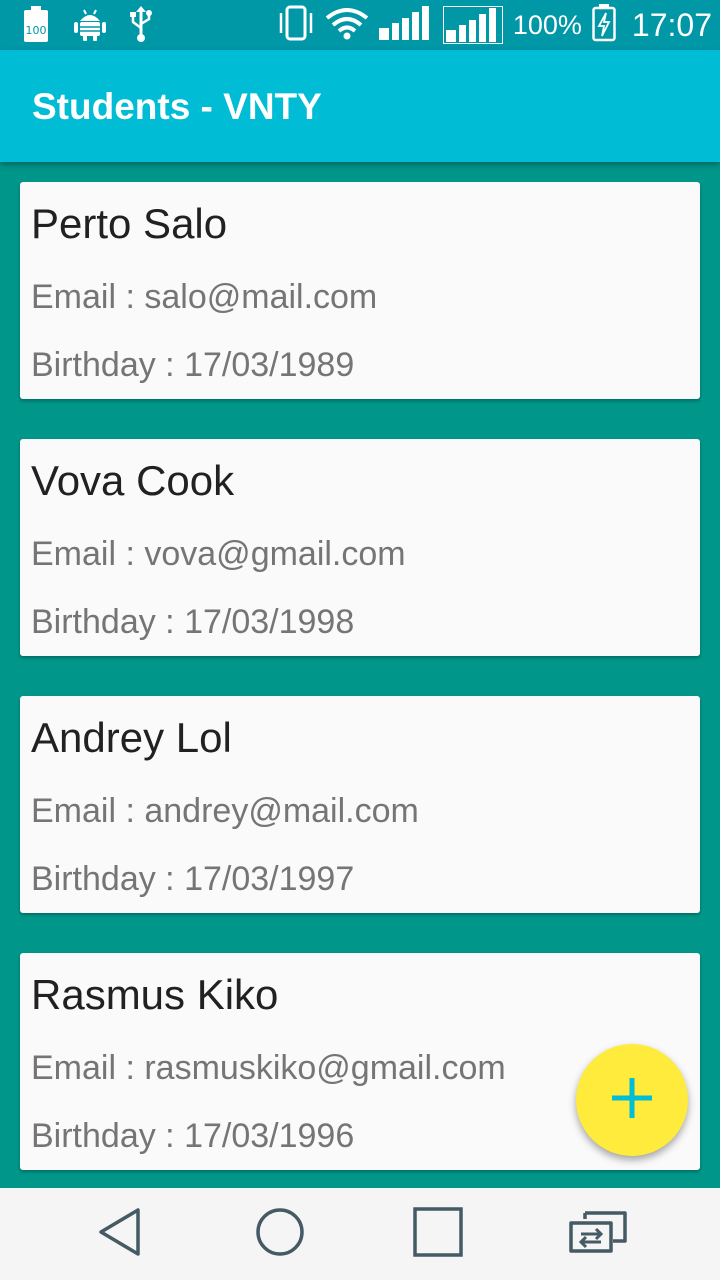 This screenshot has height=1280, width=720. What do you see at coordinates (155, 994) in the screenshot?
I see `student-name: Rasmus Kiko` at bounding box center [155, 994].